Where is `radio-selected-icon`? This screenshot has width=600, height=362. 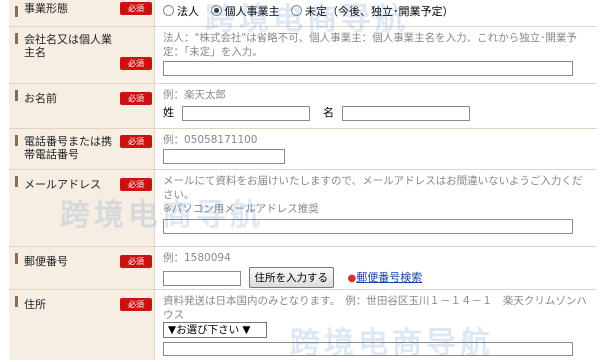 radio-selected-icon is located at coordinates (216, 10).